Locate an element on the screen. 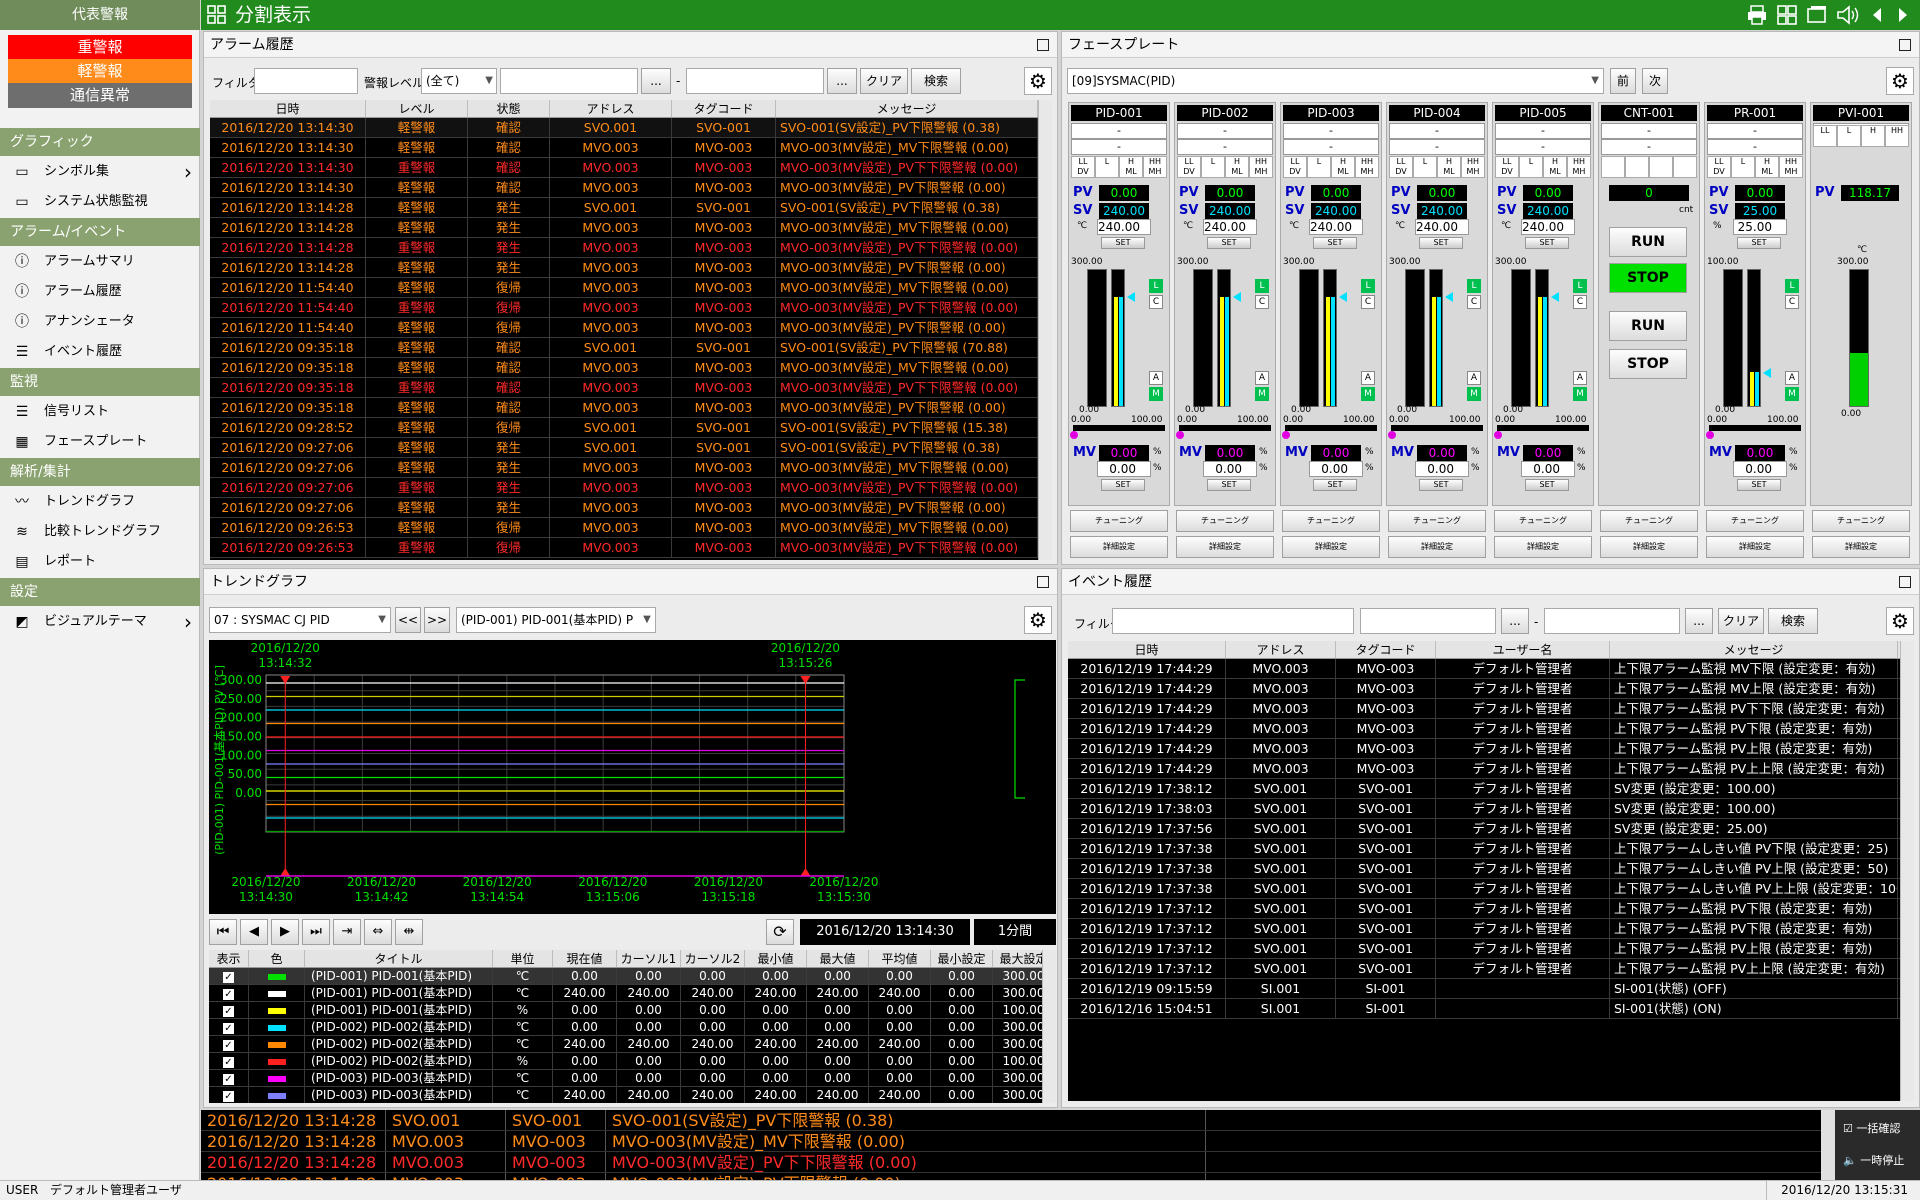 Image resolution: width=1920 pixels, height=1200 pixels. sidebar-item: ☰ 信号リスト is located at coordinates (100, 412).